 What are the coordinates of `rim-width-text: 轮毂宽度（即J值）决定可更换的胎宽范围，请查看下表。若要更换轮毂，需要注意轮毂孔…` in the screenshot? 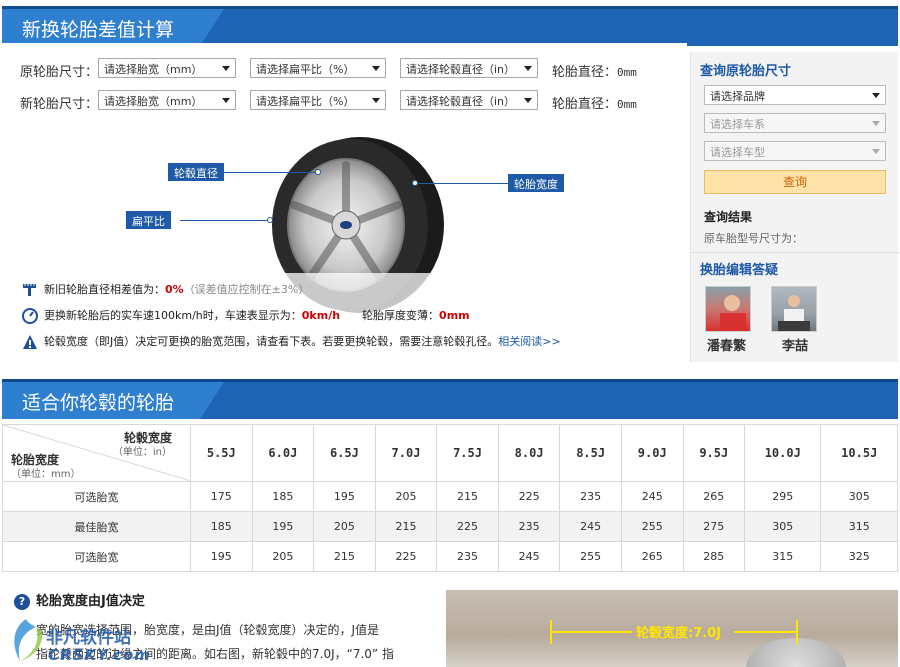 It's located at (271, 341).